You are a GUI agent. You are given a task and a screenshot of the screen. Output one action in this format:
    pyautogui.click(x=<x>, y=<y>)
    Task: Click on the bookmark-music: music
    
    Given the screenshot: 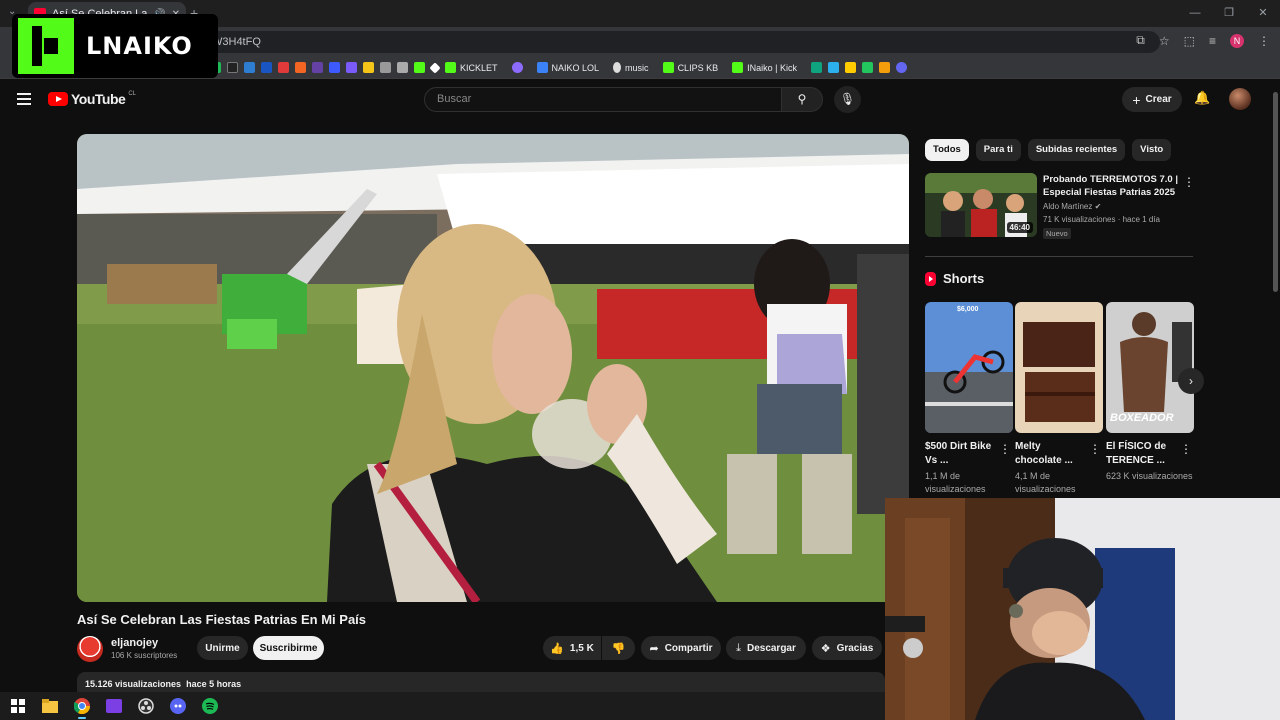 What is the action you would take?
    pyautogui.click(x=631, y=67)
    